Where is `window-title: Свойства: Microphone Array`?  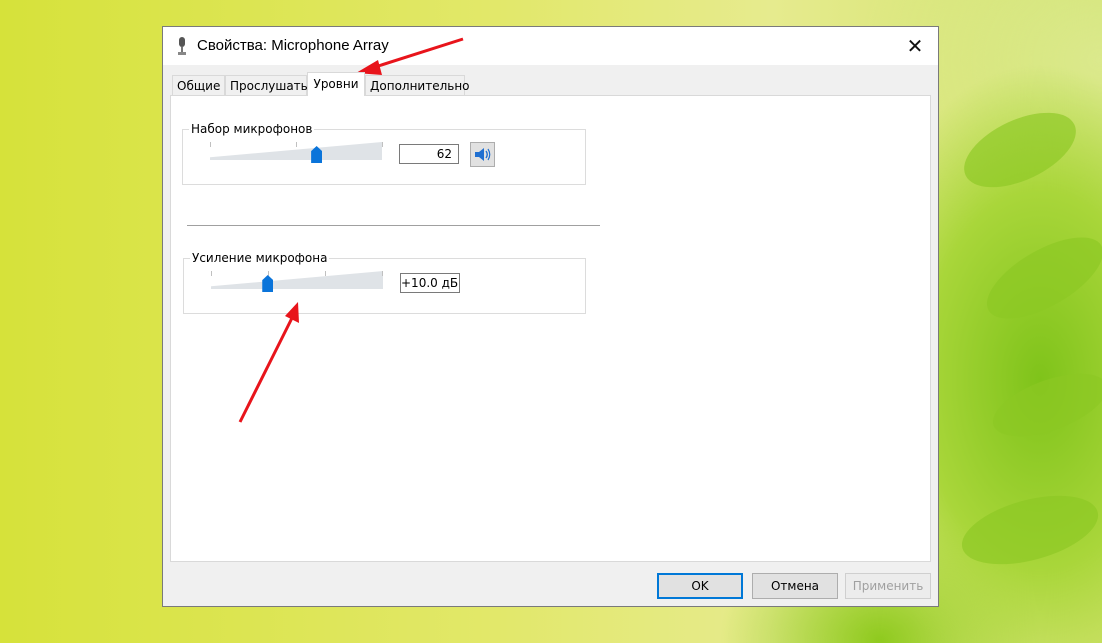
window-title: Свойства: Microphone Array is located at coordinates (293, 45).